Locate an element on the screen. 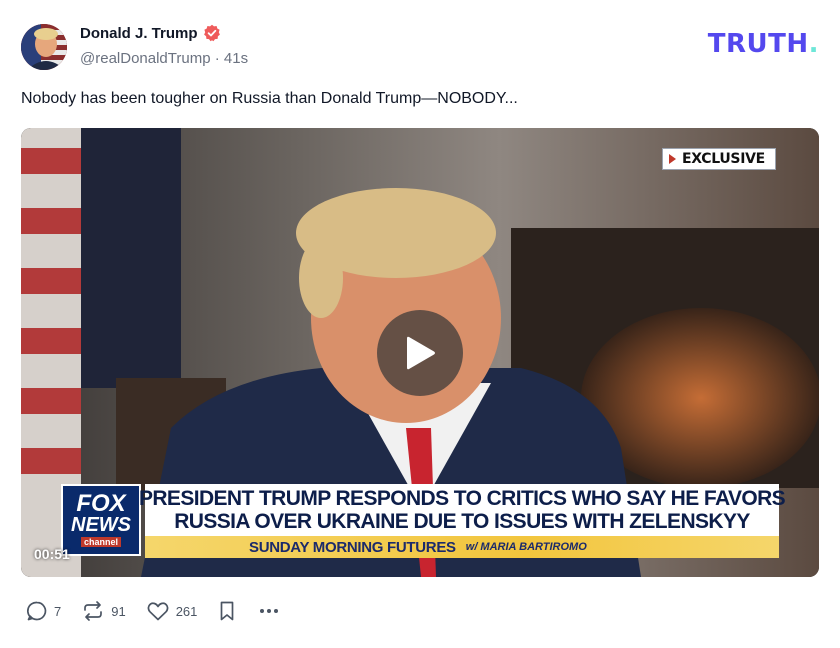  like-button: 261 is located at coordinates (172, 611).